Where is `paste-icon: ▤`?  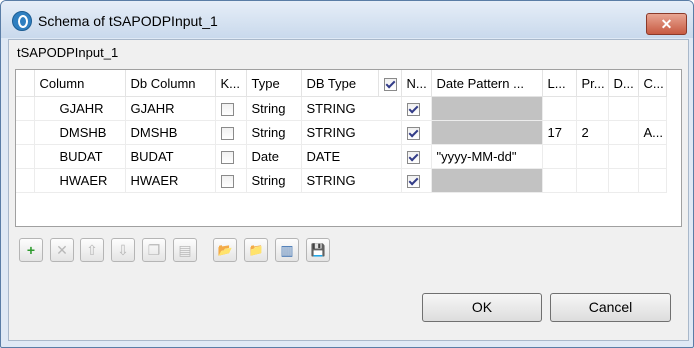
paste-icon: ▤ is located at coordinates (185, 250).